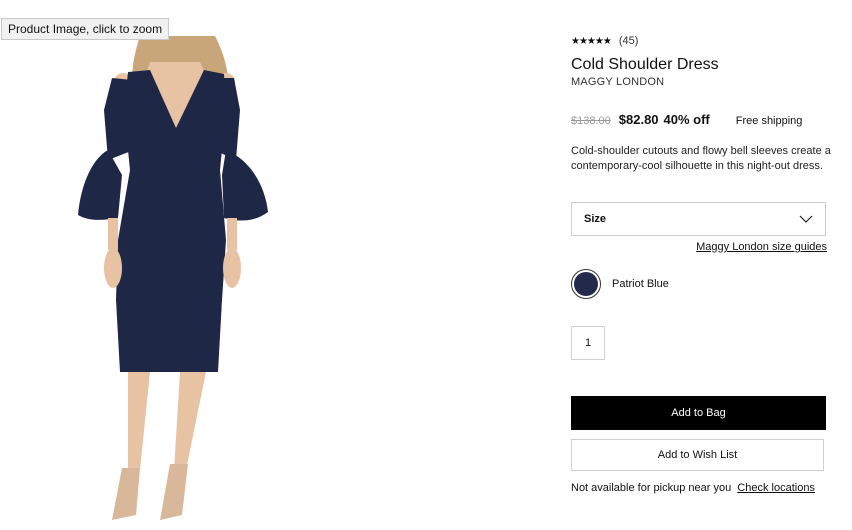 The width and height of the screenshot is (852, 530). Describe the element at coordinates (245, 185) in the screenshot. I see `right-bell-cuff` at that location.